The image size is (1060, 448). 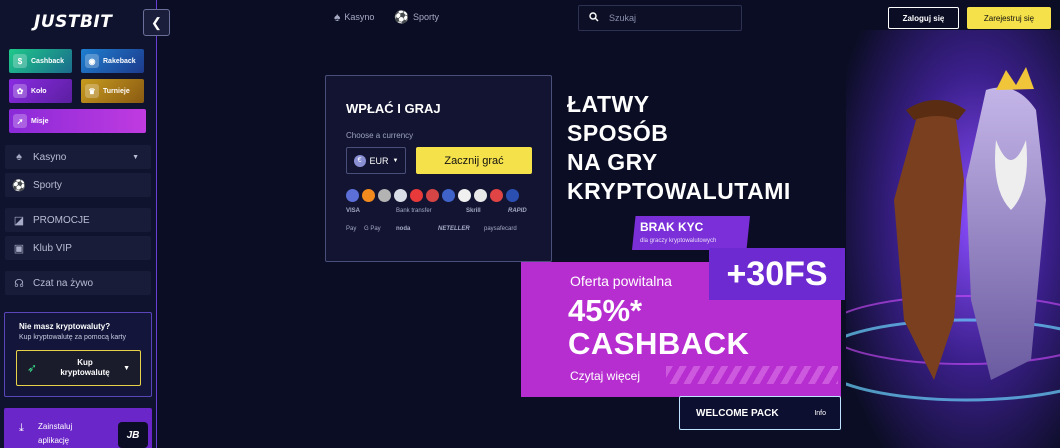 What do you see at coordinates (679, 148) in the screenshot?
I see `hero-headline: ŁATWY SPOSÓB NA GRY KRYPTOWALUTAMI` at bounding box center [679, 148].